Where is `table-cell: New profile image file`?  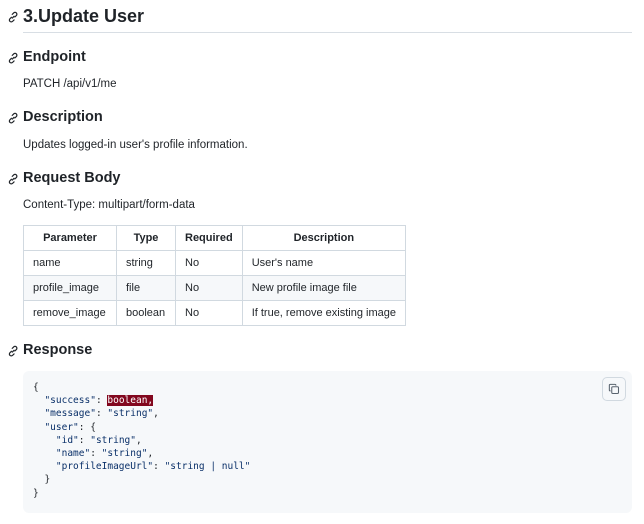
table-cell: New profile image file is located at coordinates (323, 288).